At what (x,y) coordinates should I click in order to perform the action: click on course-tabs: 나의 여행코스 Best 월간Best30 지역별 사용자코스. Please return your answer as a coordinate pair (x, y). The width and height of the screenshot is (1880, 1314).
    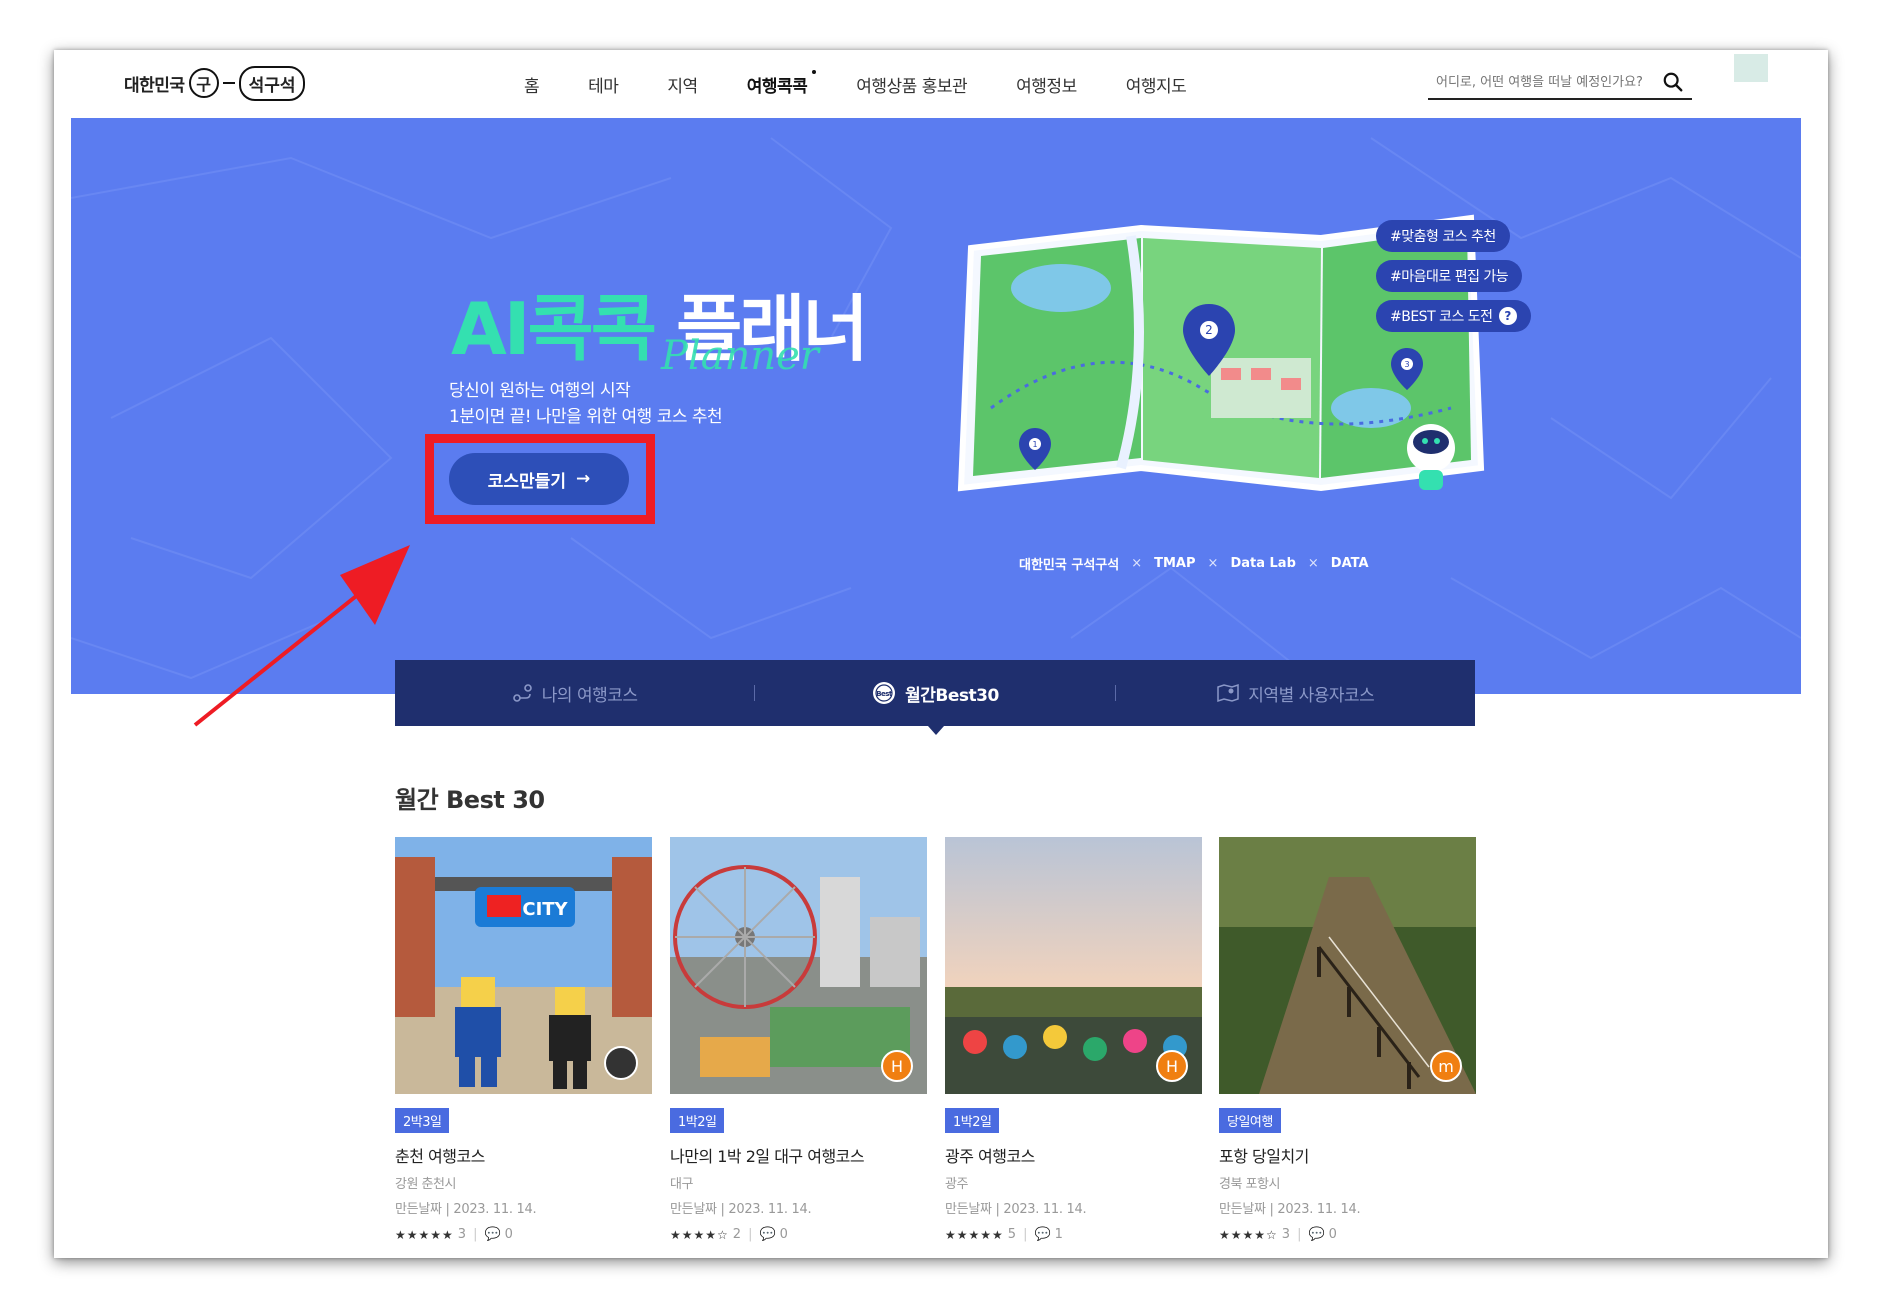
    Looking at the image, I should click on (935, 693).